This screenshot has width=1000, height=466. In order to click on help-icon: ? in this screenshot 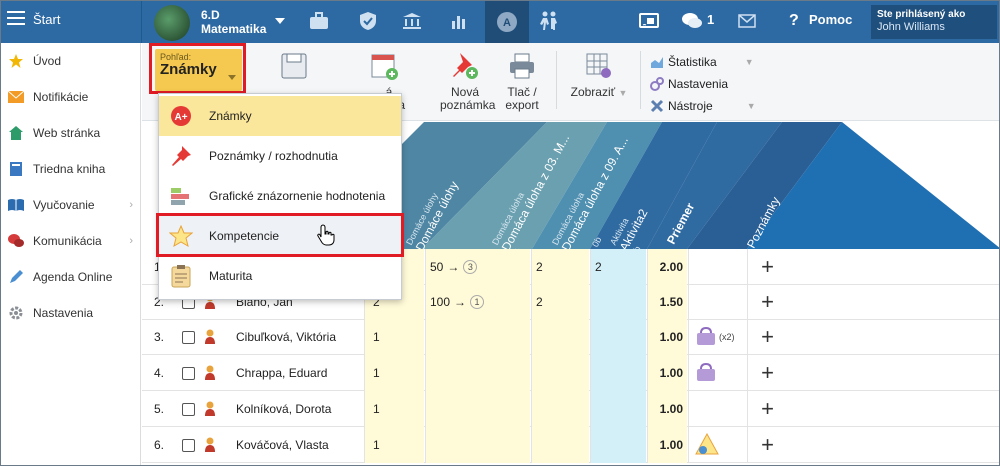, I will do `click(794, 21)`.